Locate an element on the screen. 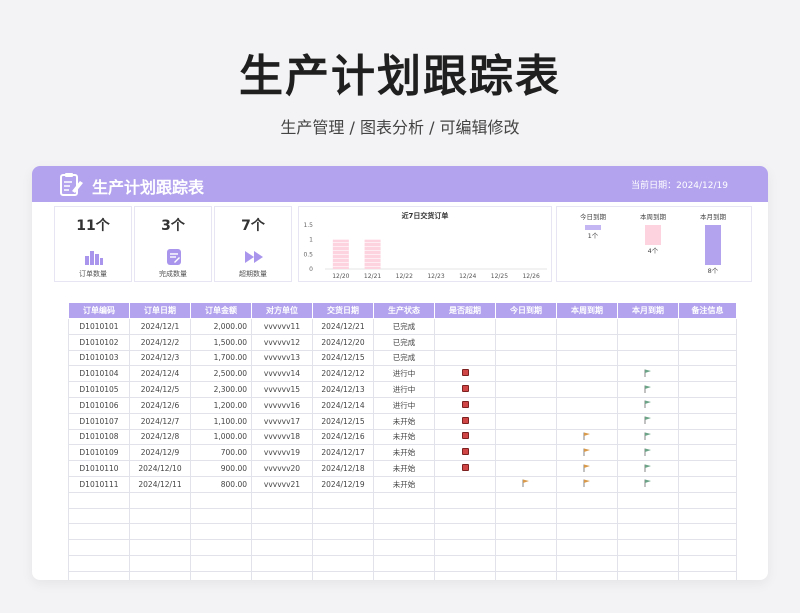 The height and width of the screenshot is (613, 800). table-cell: 2024/12/20 is located at coordinates (343, 342).